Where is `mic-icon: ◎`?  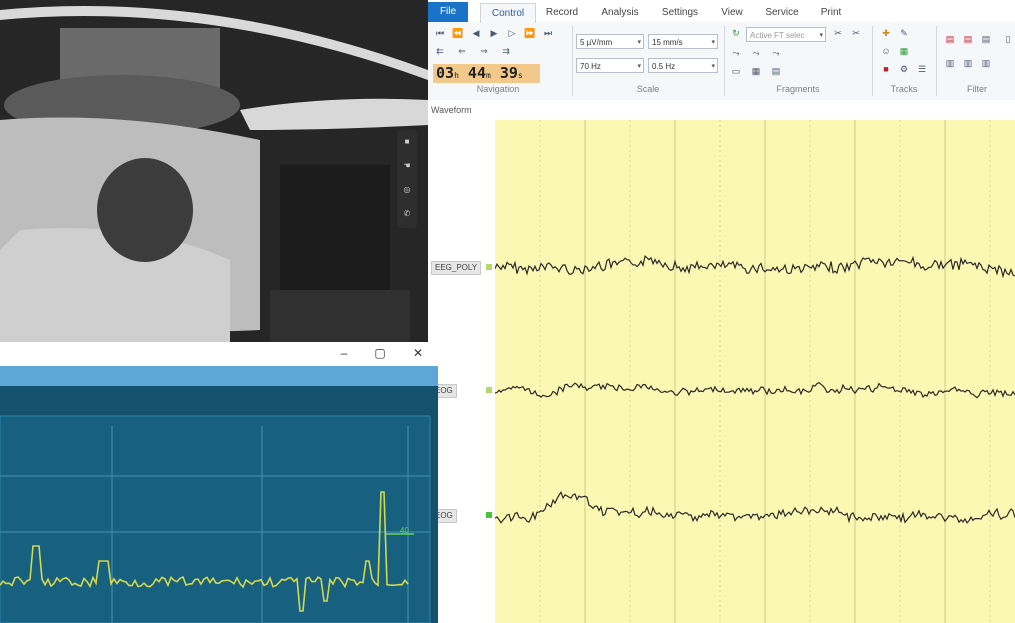
mic-icon: ◎ is located at coordinates (407, 190).